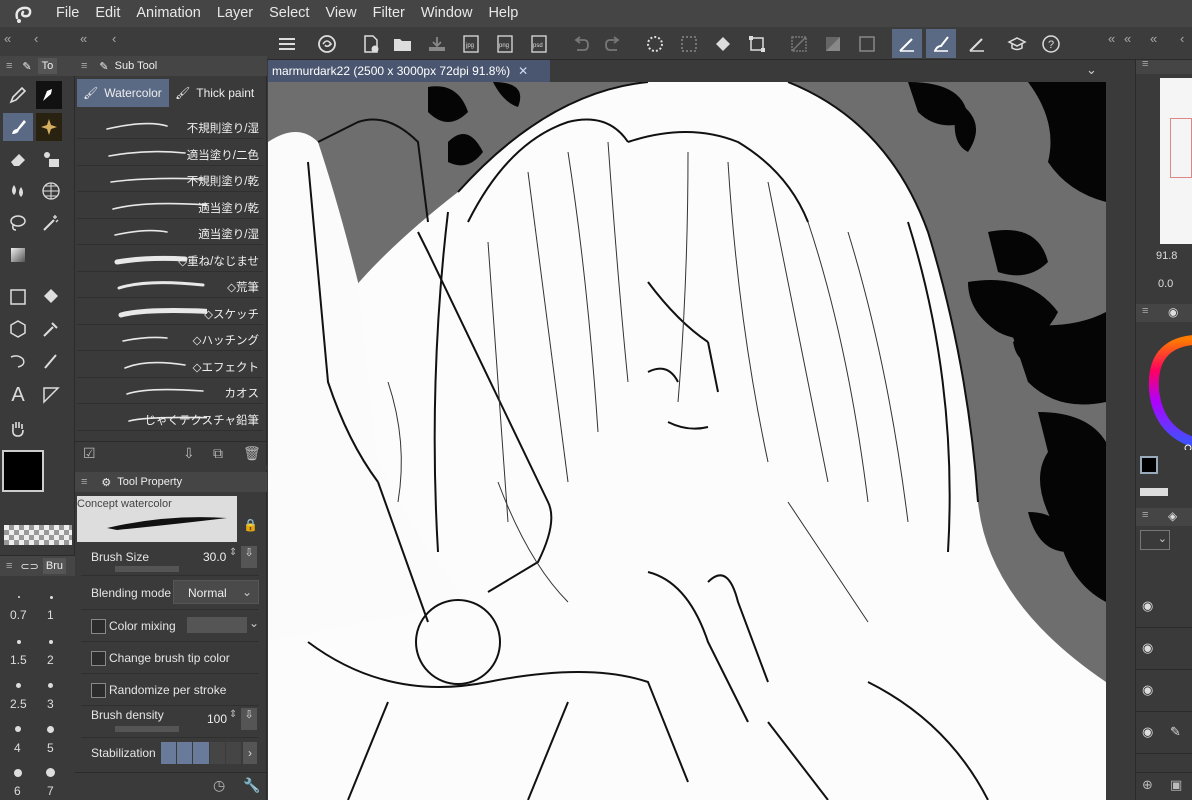  Describe the element at coordinates (833, 43) in the screenshot. I see `invert-selection-icon` at that location.